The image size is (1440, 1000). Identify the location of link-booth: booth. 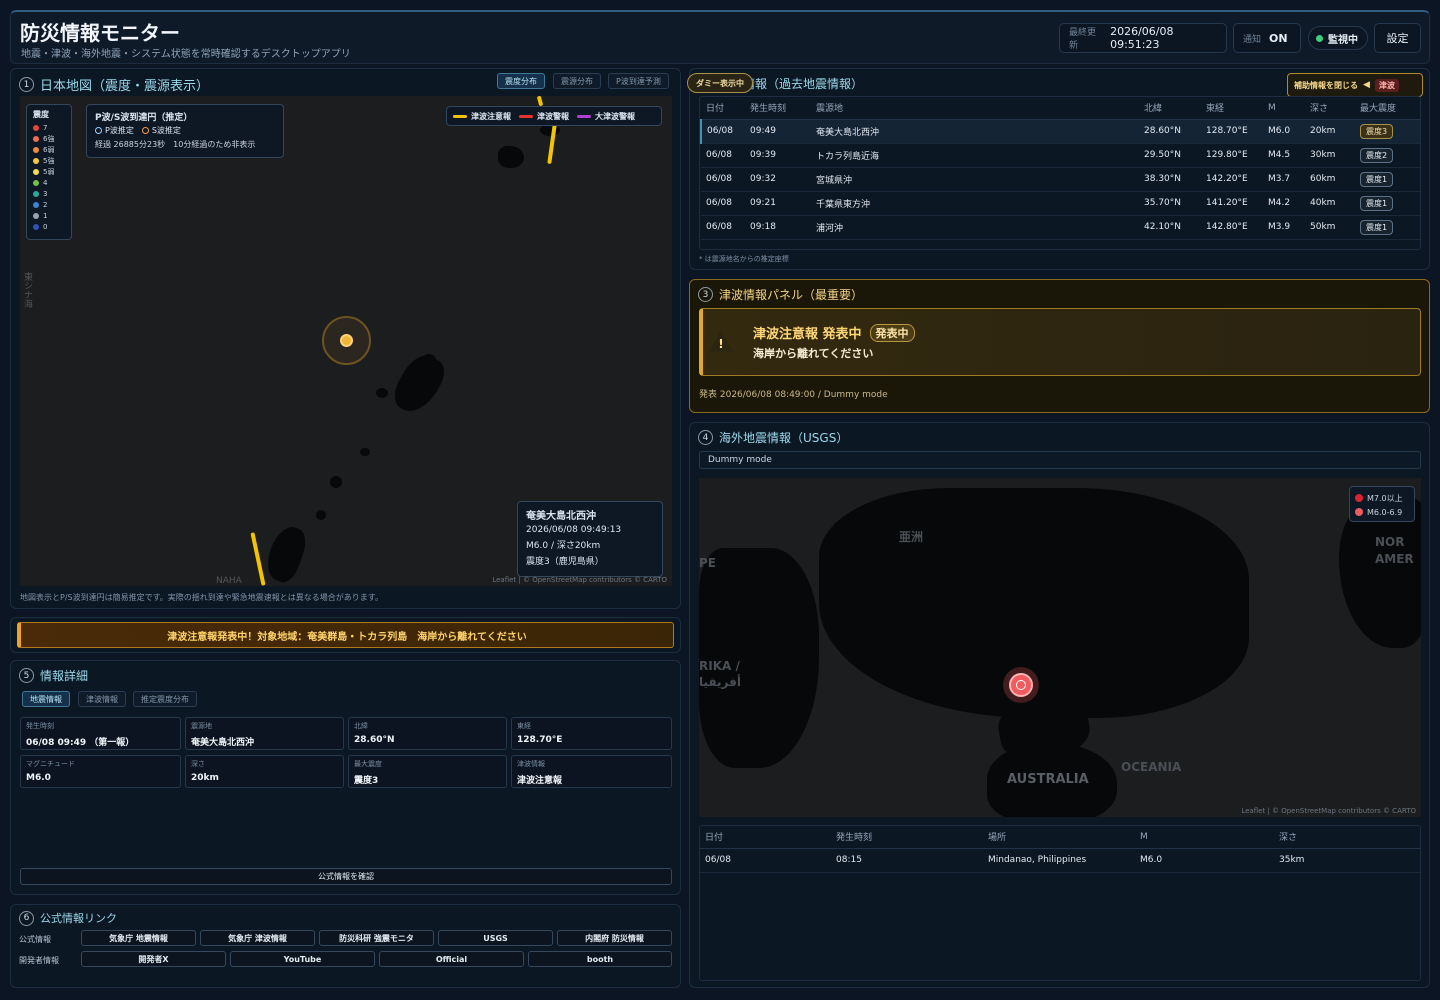
(600, 959).